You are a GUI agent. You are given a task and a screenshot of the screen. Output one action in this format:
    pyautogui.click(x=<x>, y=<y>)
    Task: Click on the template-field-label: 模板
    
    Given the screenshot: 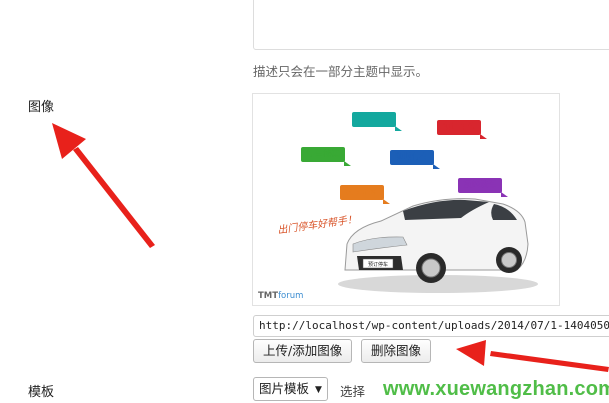 What is the action you would take?
    pyautogui.click(x=41, y=392)
    